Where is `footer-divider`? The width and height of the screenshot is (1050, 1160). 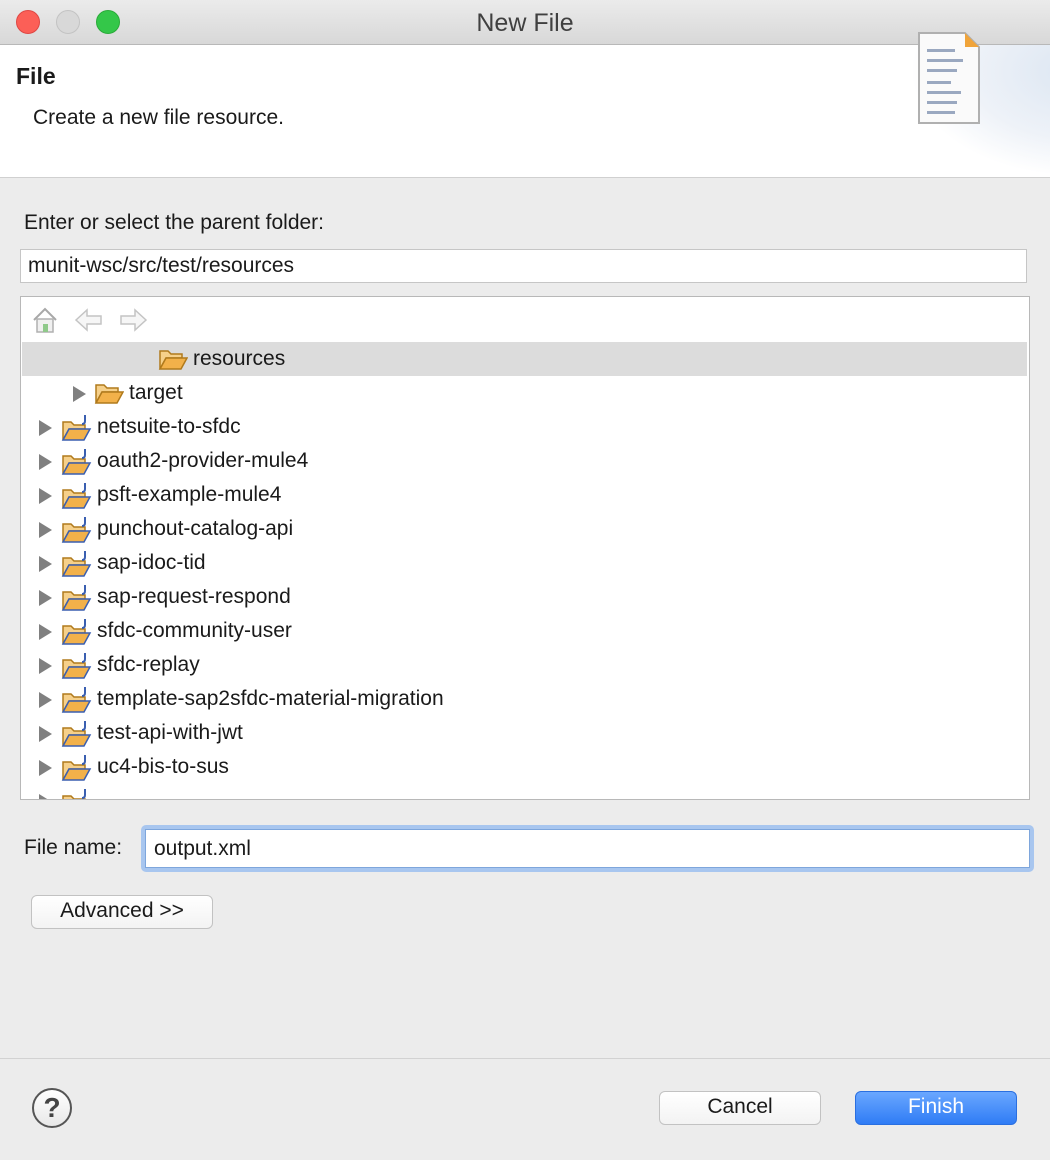
footer-divider is located at coordinates (525, 1058).